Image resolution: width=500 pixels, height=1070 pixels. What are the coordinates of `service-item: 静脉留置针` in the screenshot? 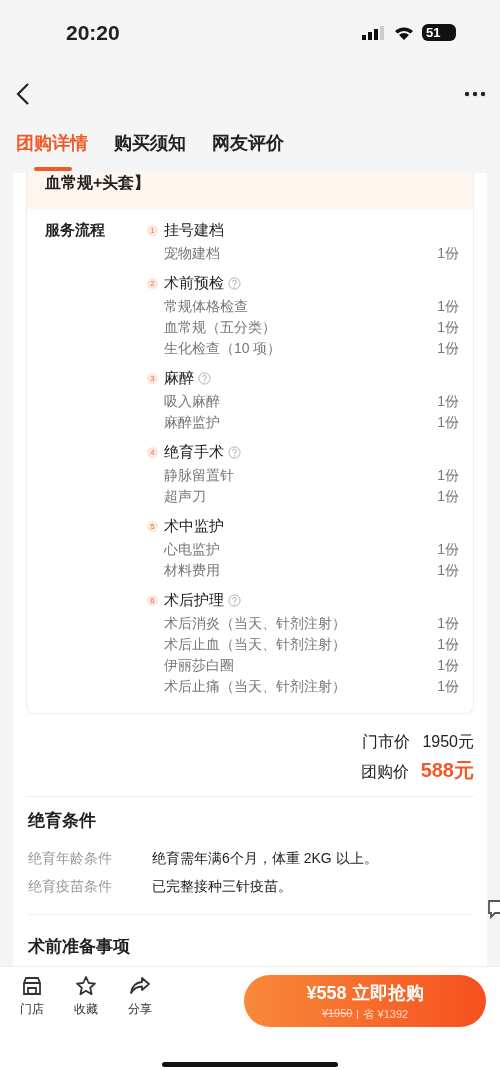 It's located at (199, 475).